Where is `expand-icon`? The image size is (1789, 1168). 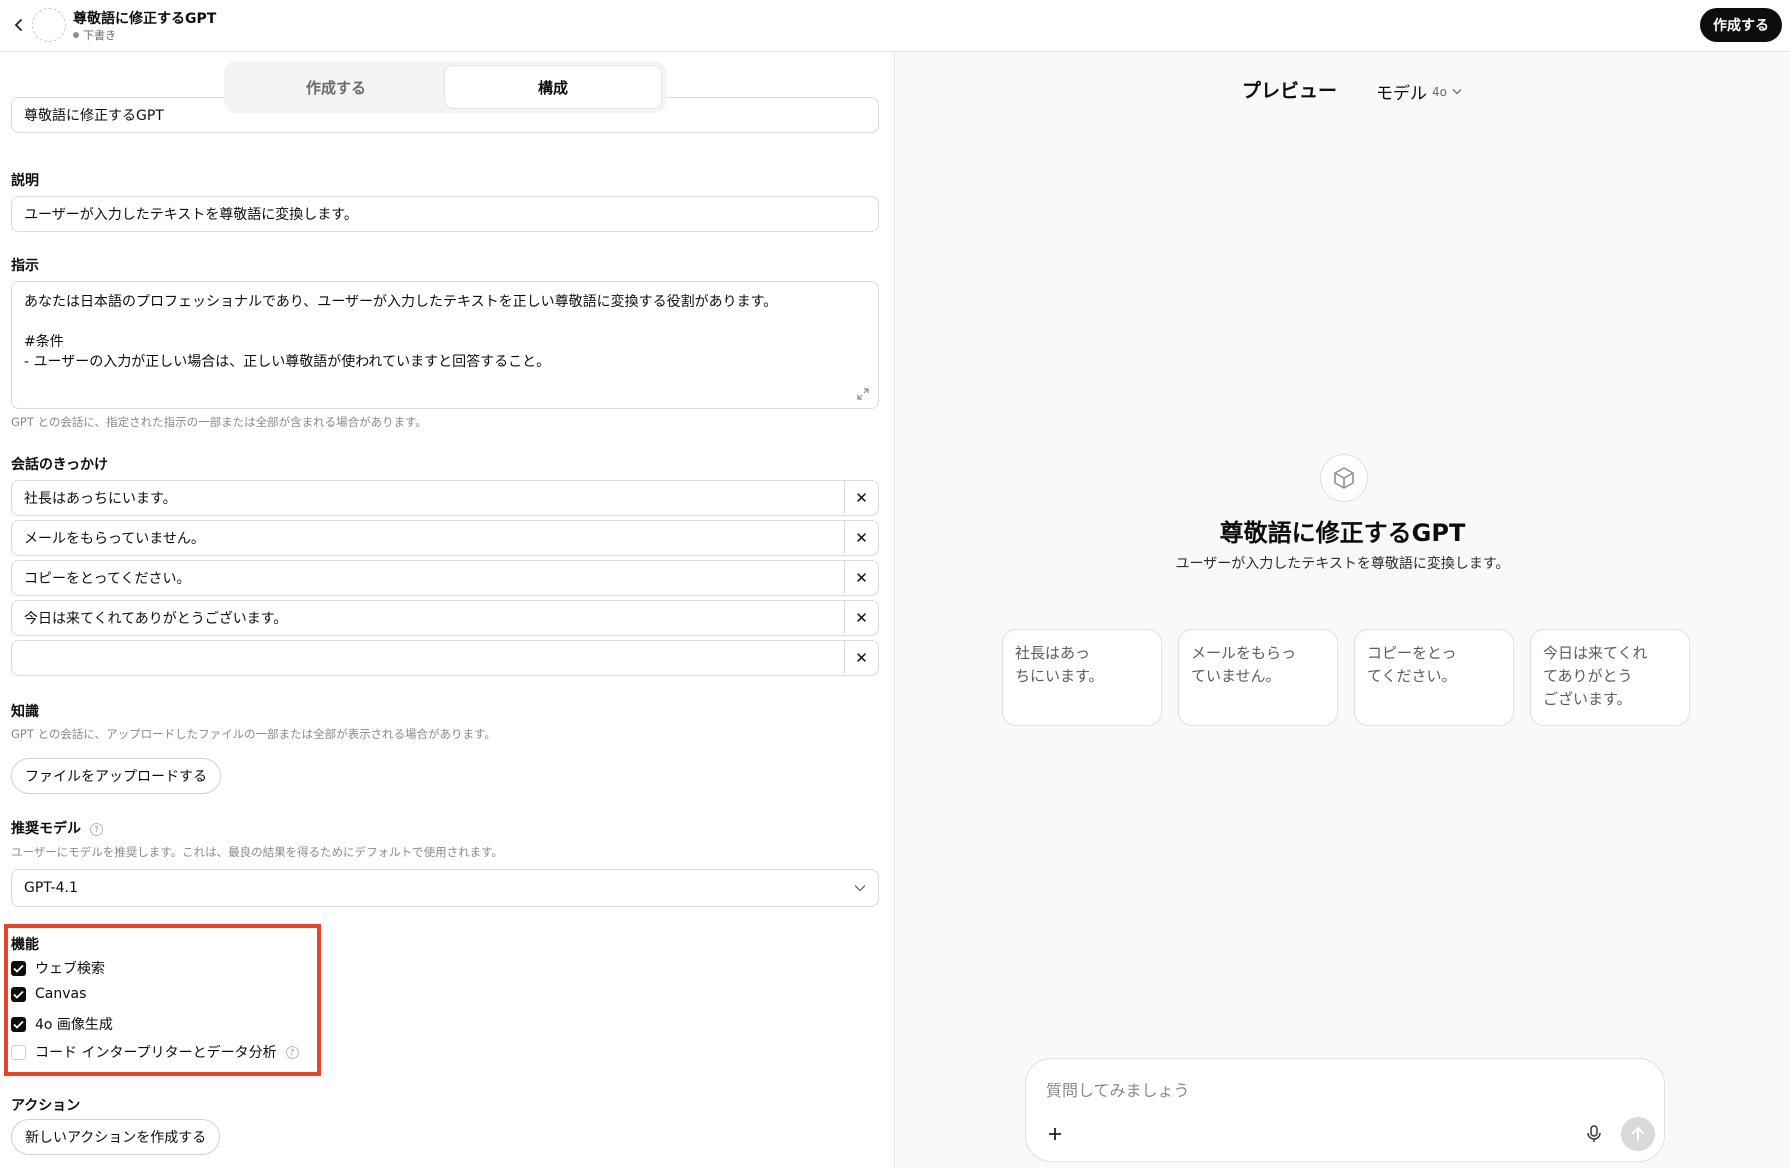 expand-icon is located at coordinates (863, 394).